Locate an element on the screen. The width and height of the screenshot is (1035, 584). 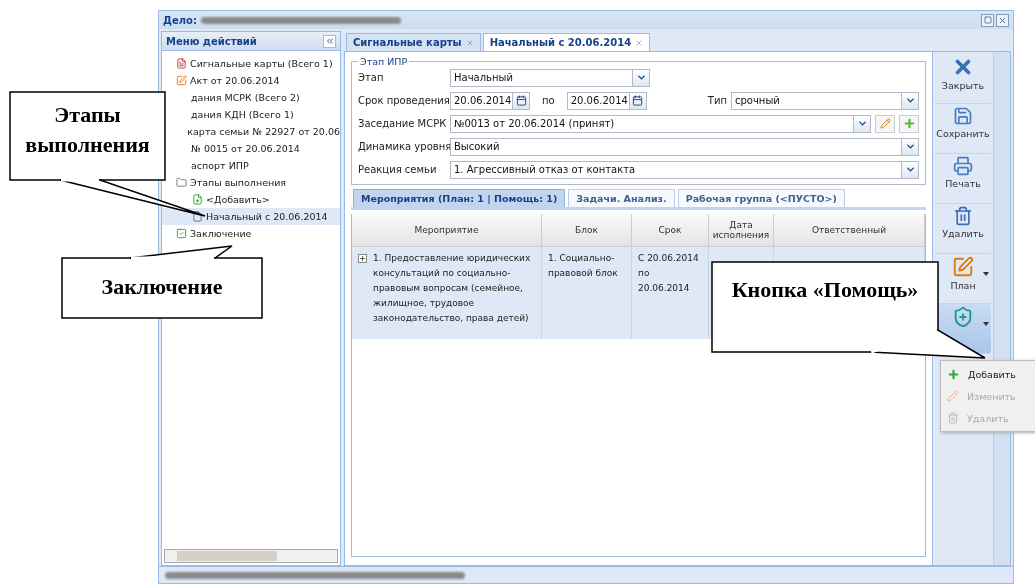
double-chevron-icon is located at coordinates (329, 41).